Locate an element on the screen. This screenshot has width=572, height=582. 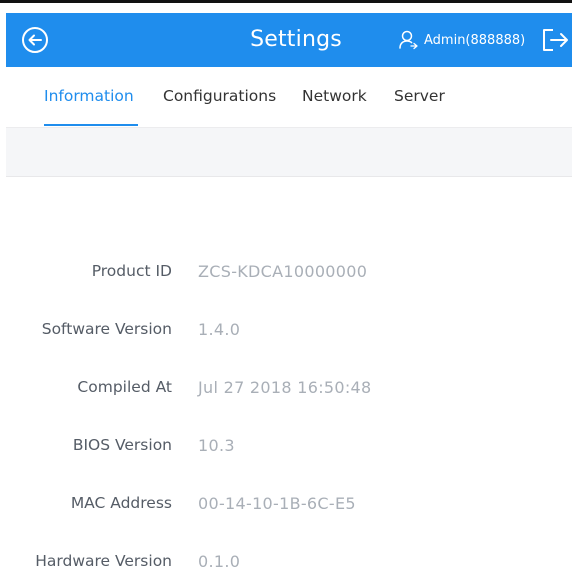
info-row-bios-version: BIOS Version 10.3 is located at coordinates (286, 446).